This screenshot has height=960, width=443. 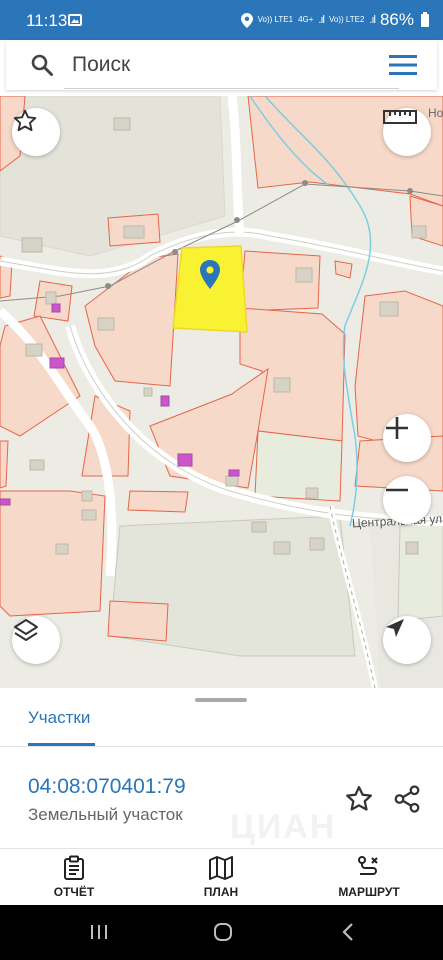 I want to click on plan-label: ПЛАН, so click(x=221, y=892).